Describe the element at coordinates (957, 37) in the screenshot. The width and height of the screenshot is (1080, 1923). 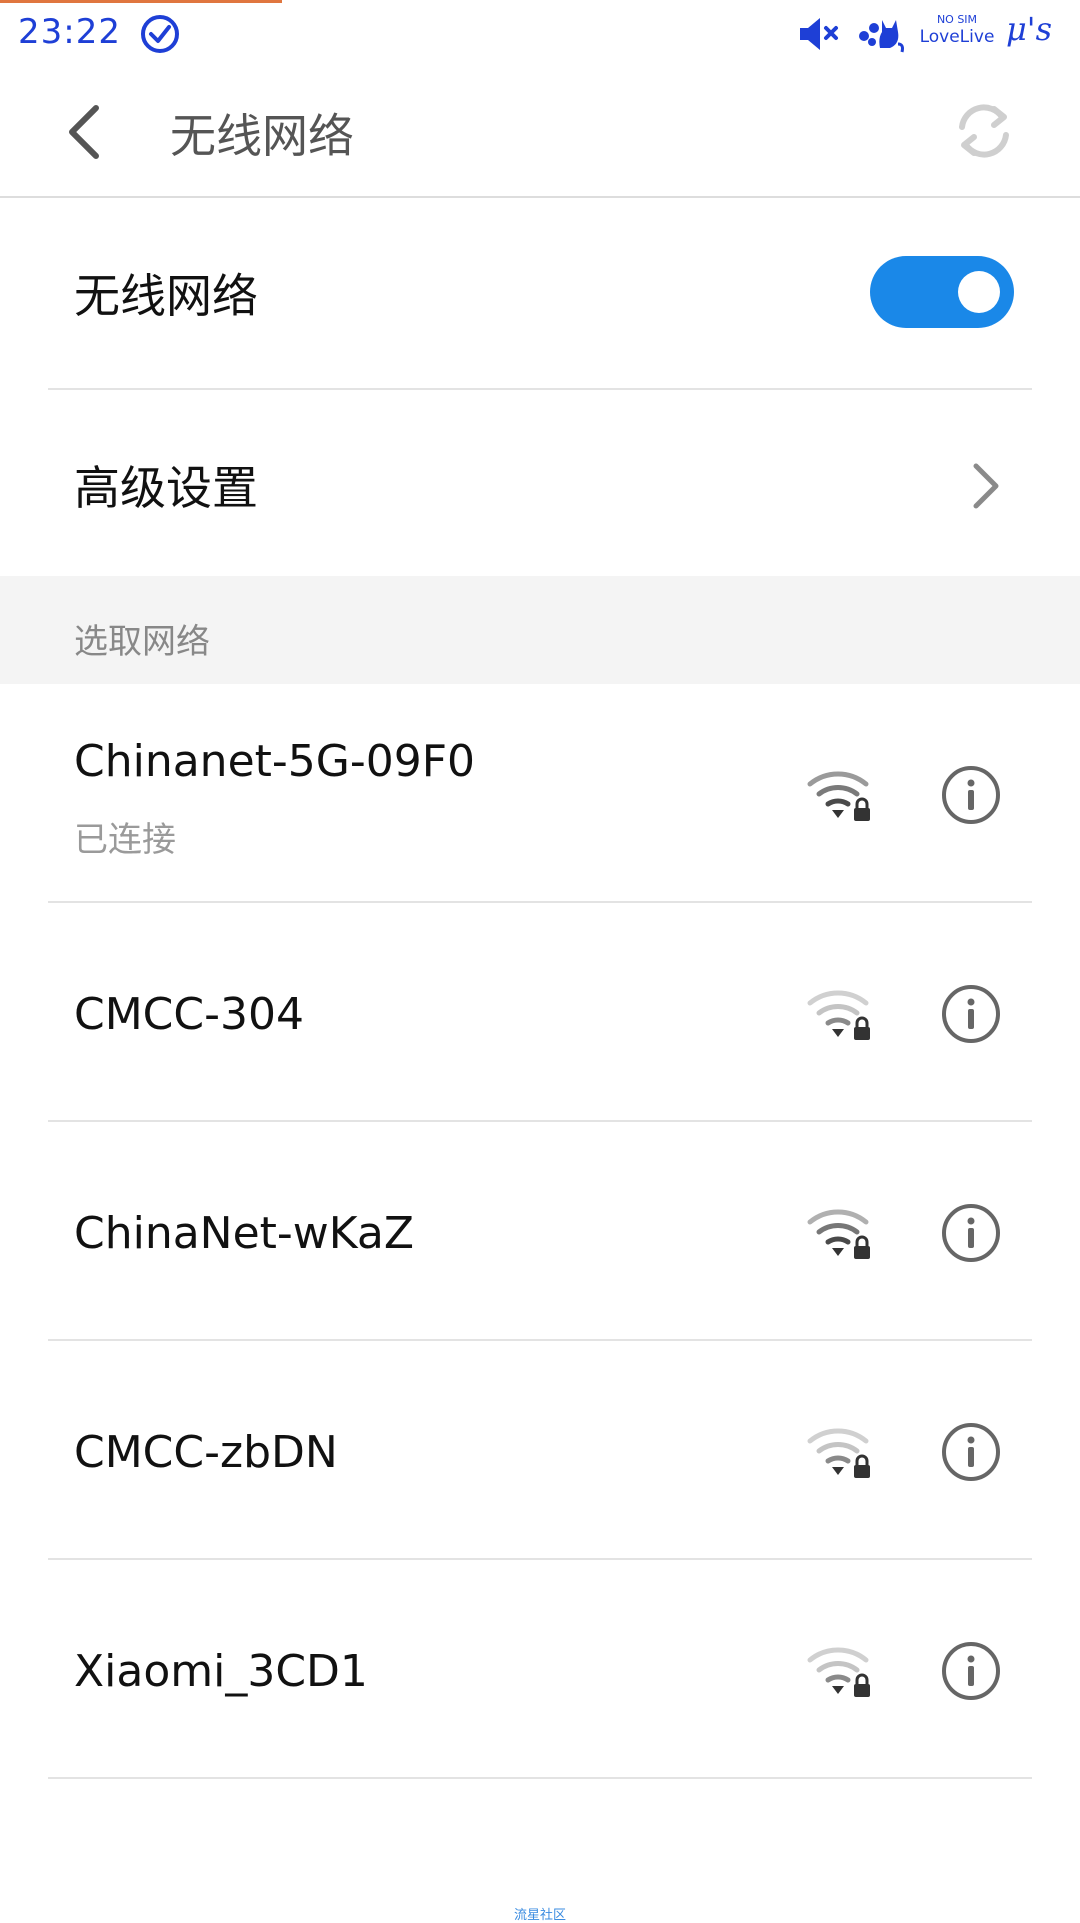
I see `sim-status-bottom: LoveLive` at that location.